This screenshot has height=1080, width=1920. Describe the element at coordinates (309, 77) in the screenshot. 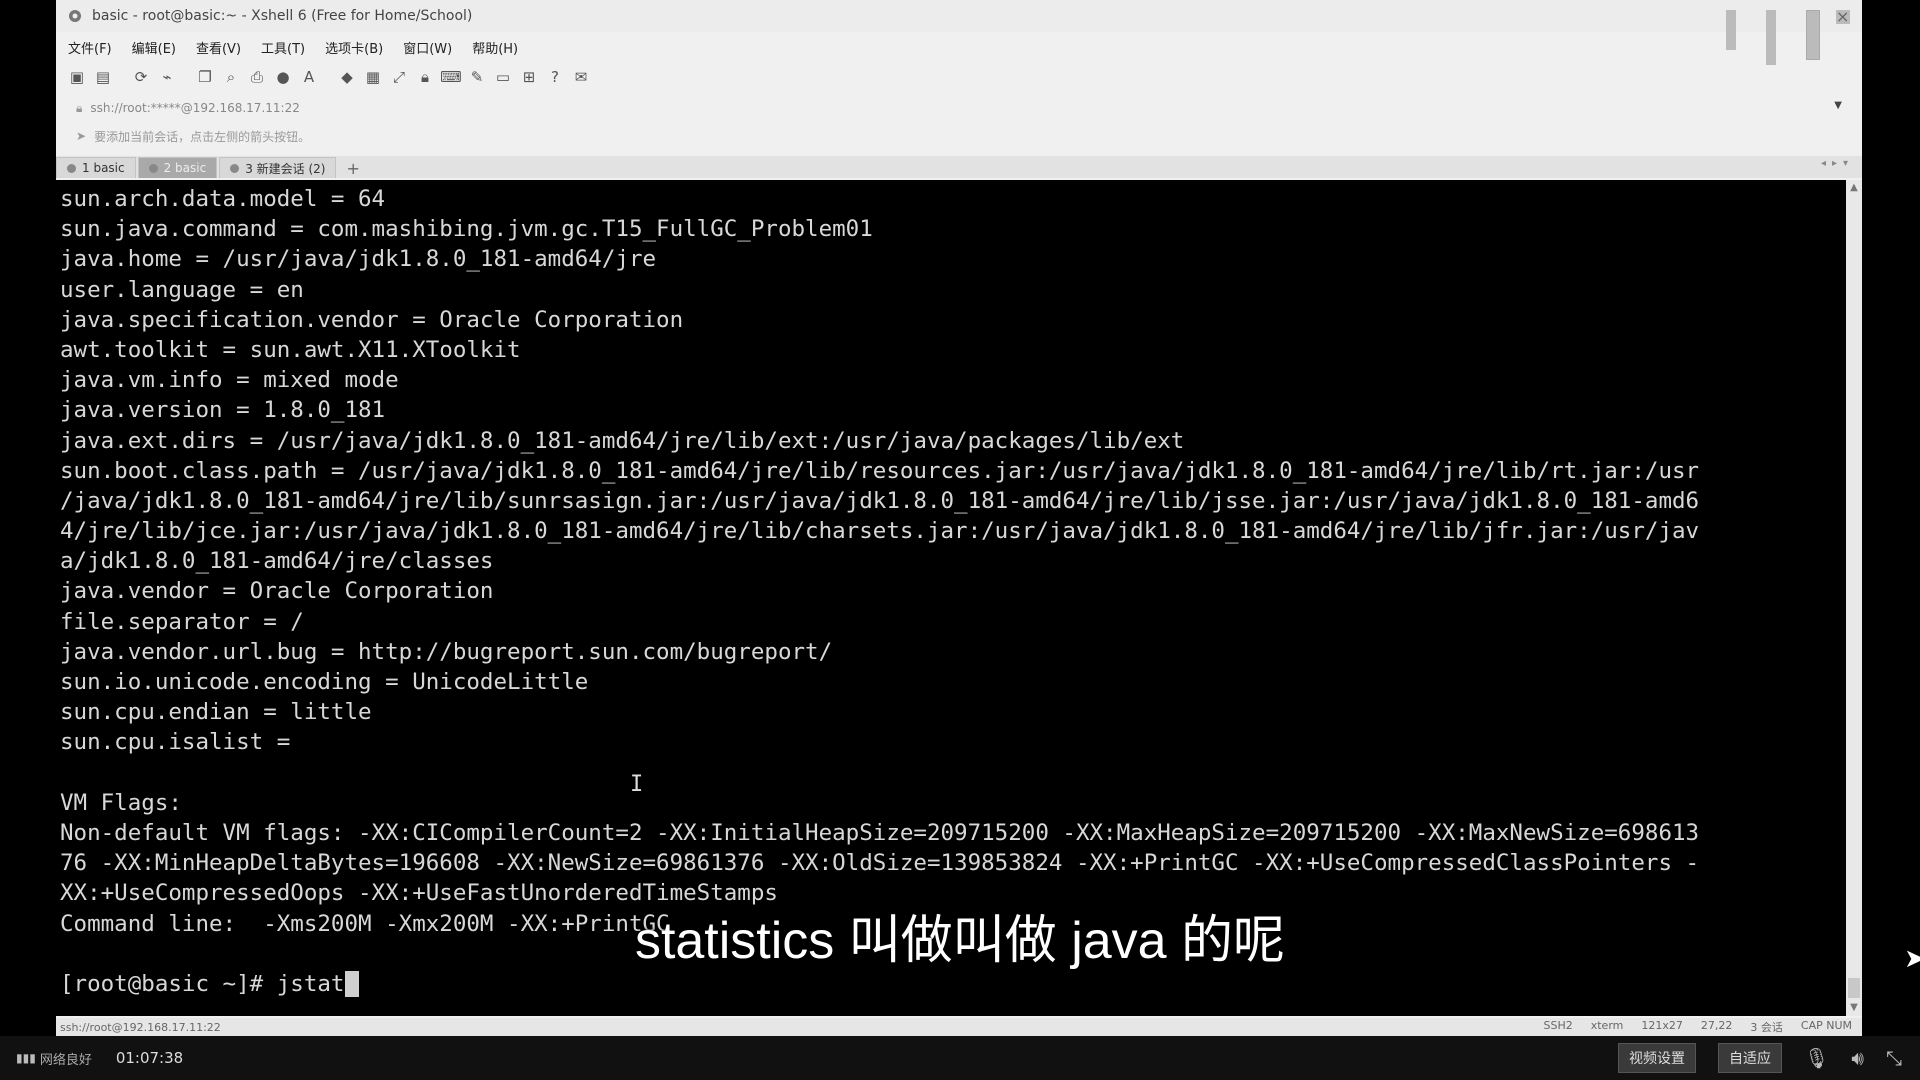

I see `font-icon: A` at that location.